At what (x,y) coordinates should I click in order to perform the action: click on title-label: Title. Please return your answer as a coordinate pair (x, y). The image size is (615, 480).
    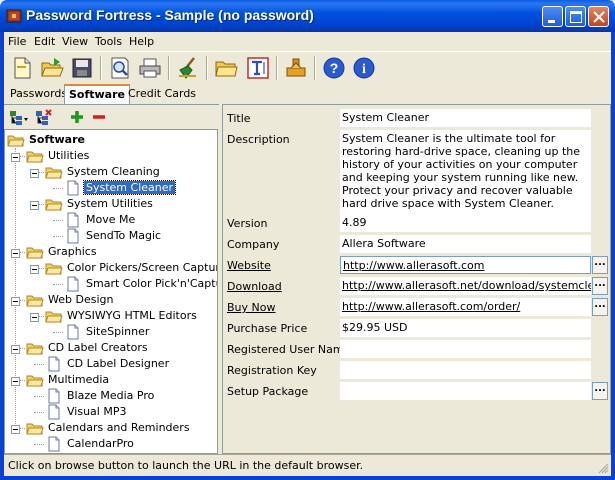
    Looking at the image, I should click on (239, 118).